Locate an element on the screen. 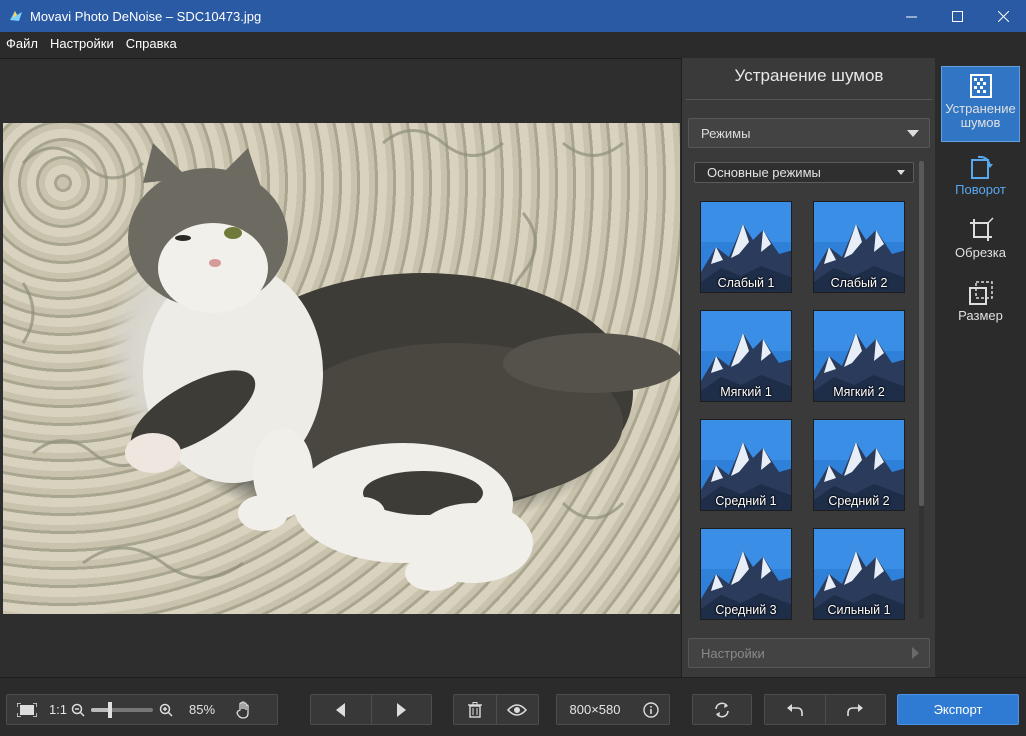 This screenshot has width=1026, height=736. trash-icon is located at coordinates (474, 709).